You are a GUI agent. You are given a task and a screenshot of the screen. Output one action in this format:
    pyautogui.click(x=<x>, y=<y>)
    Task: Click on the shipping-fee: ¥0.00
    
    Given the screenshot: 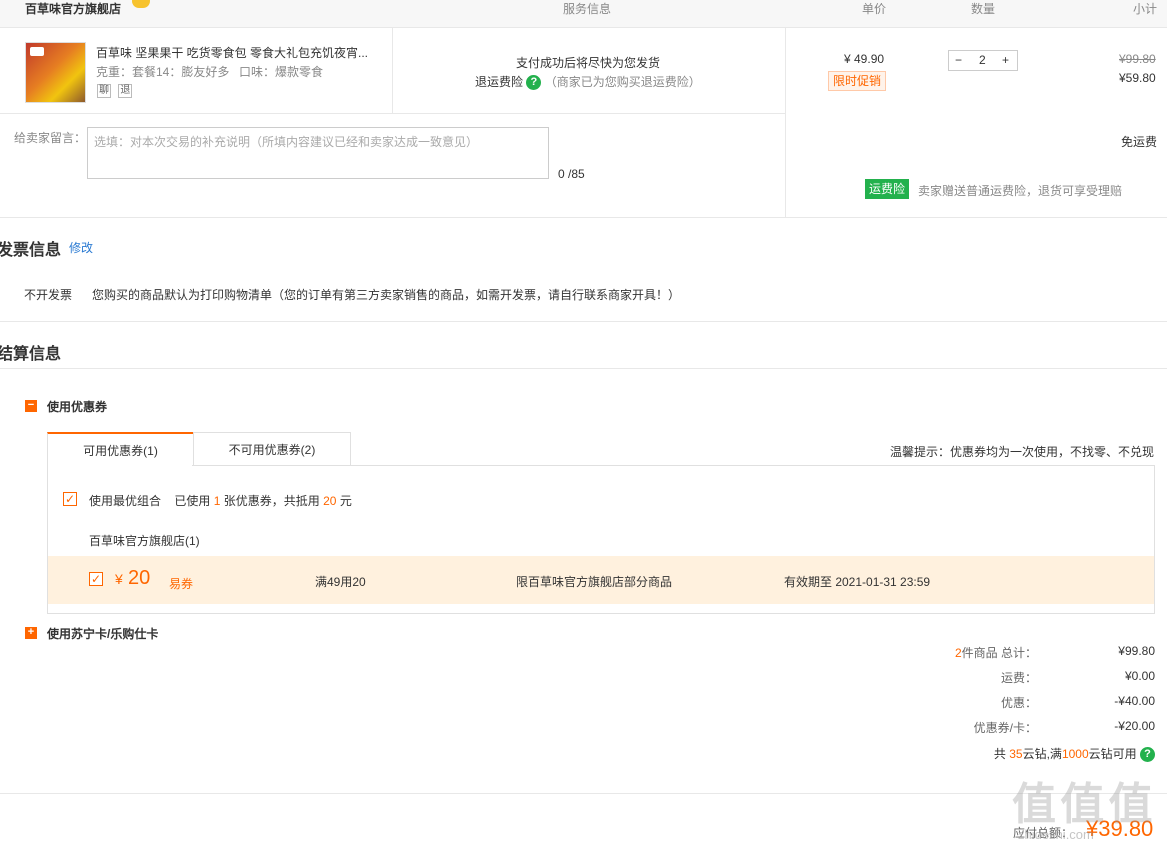 What is the action you would take?
    pyautogui.click(x=1139, y=676)
    